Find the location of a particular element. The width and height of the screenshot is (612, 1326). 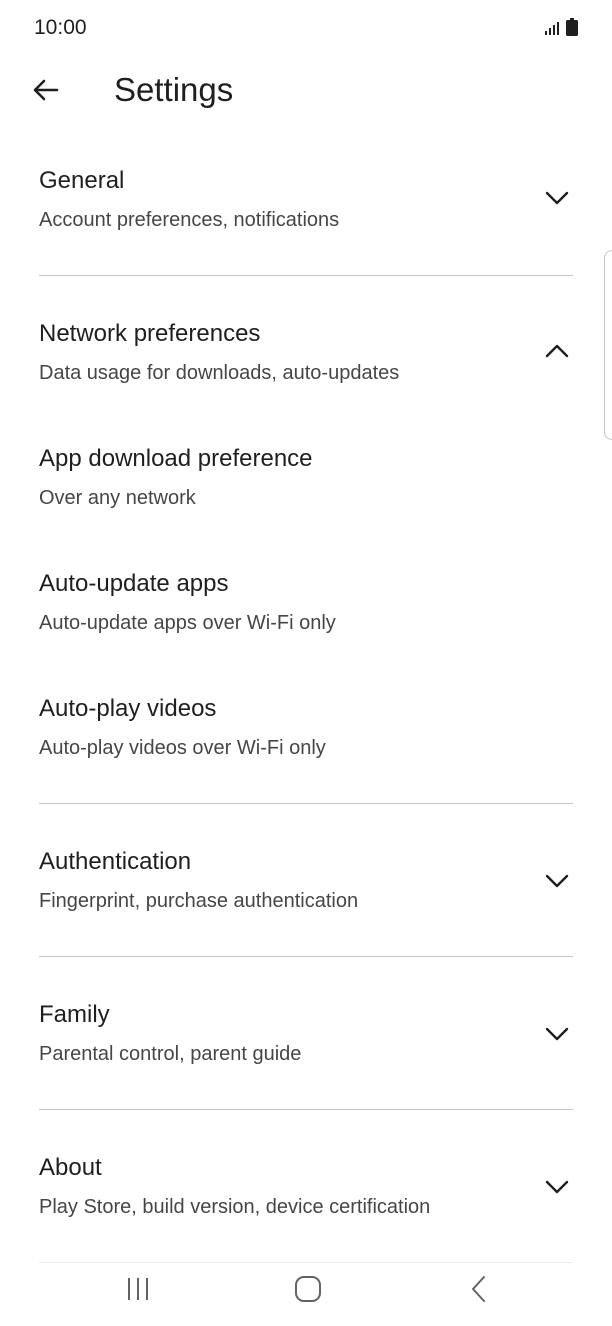

status-icons is located at coordinates (561, 29).